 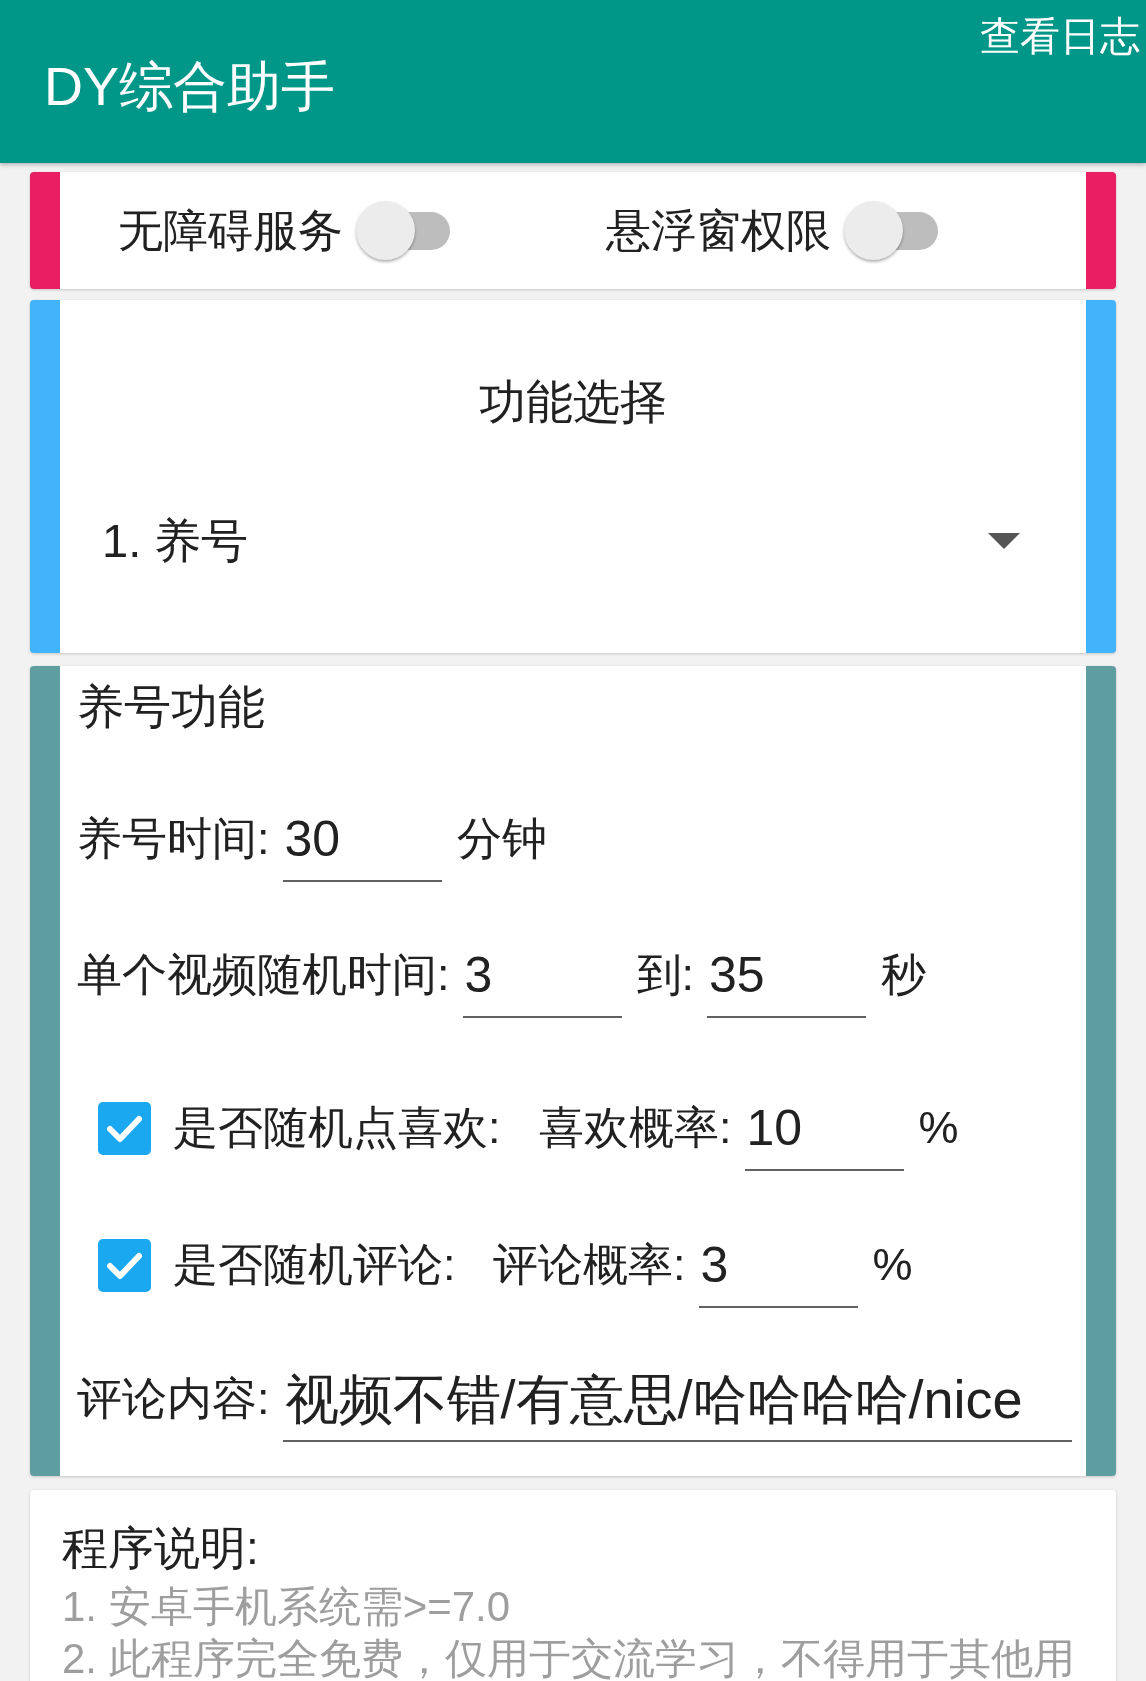 What do you see at coordinates (718, 230) in the screenshot?
I see `permission-label: 悬浮窗权限` at bounding box center [718, 230].